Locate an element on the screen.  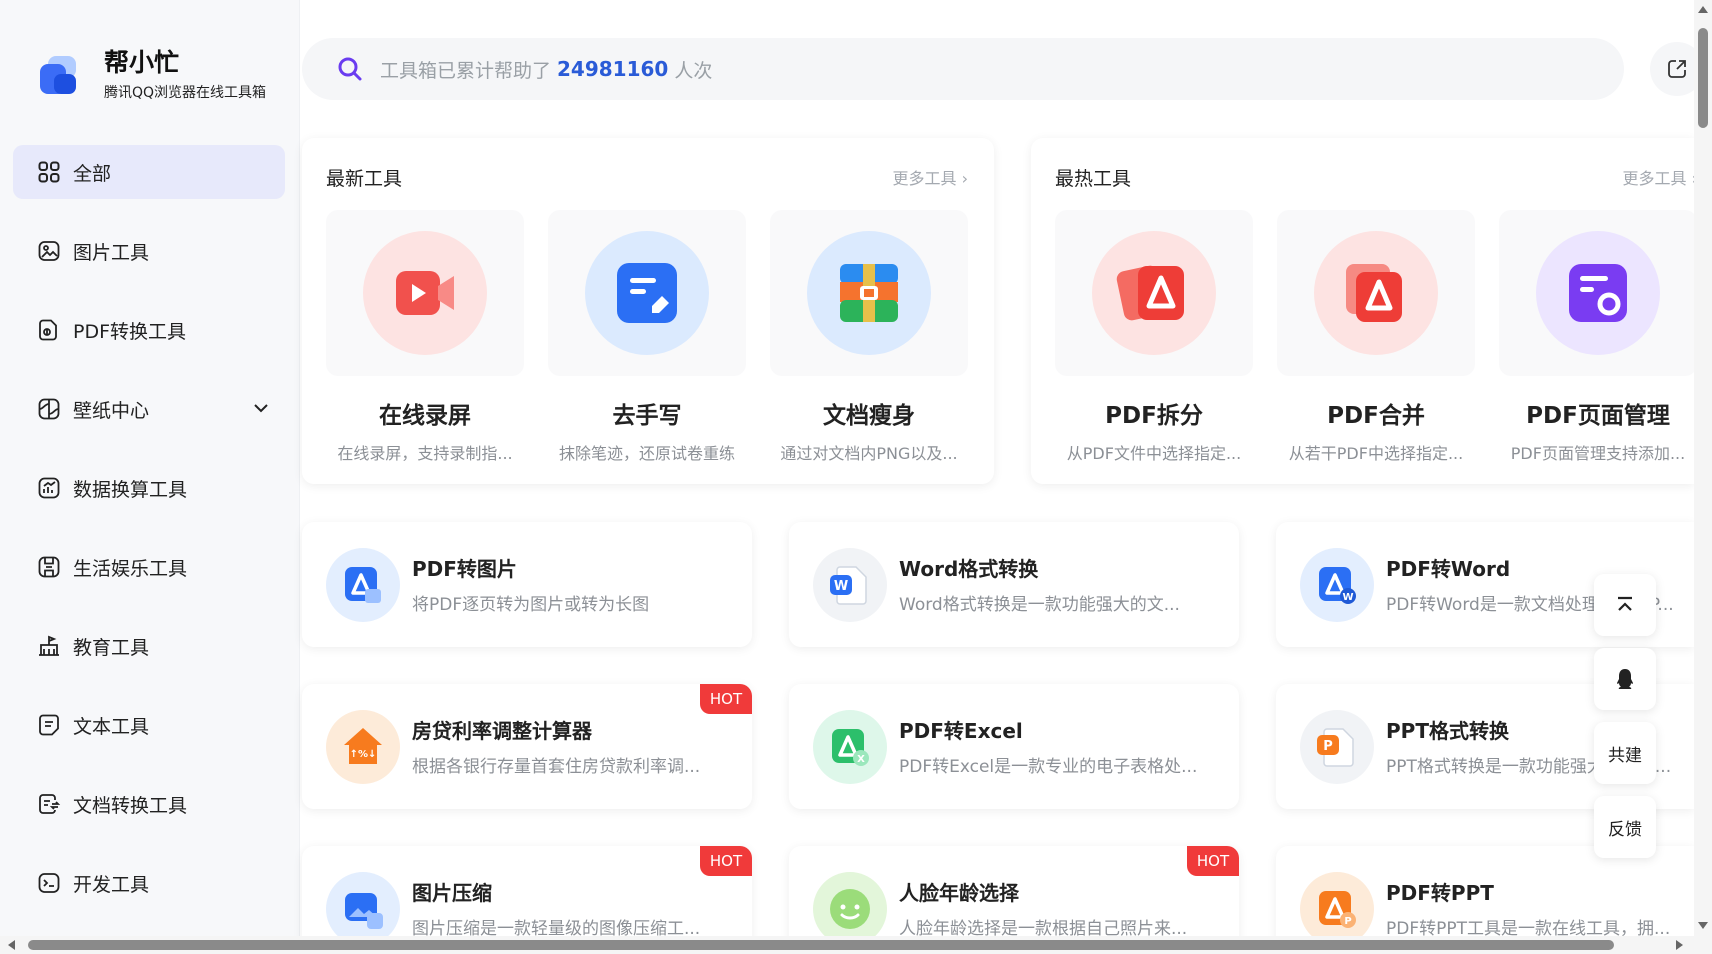
sidebar-item-text-tools: 文本工具 is located at coordinates (149, 725).